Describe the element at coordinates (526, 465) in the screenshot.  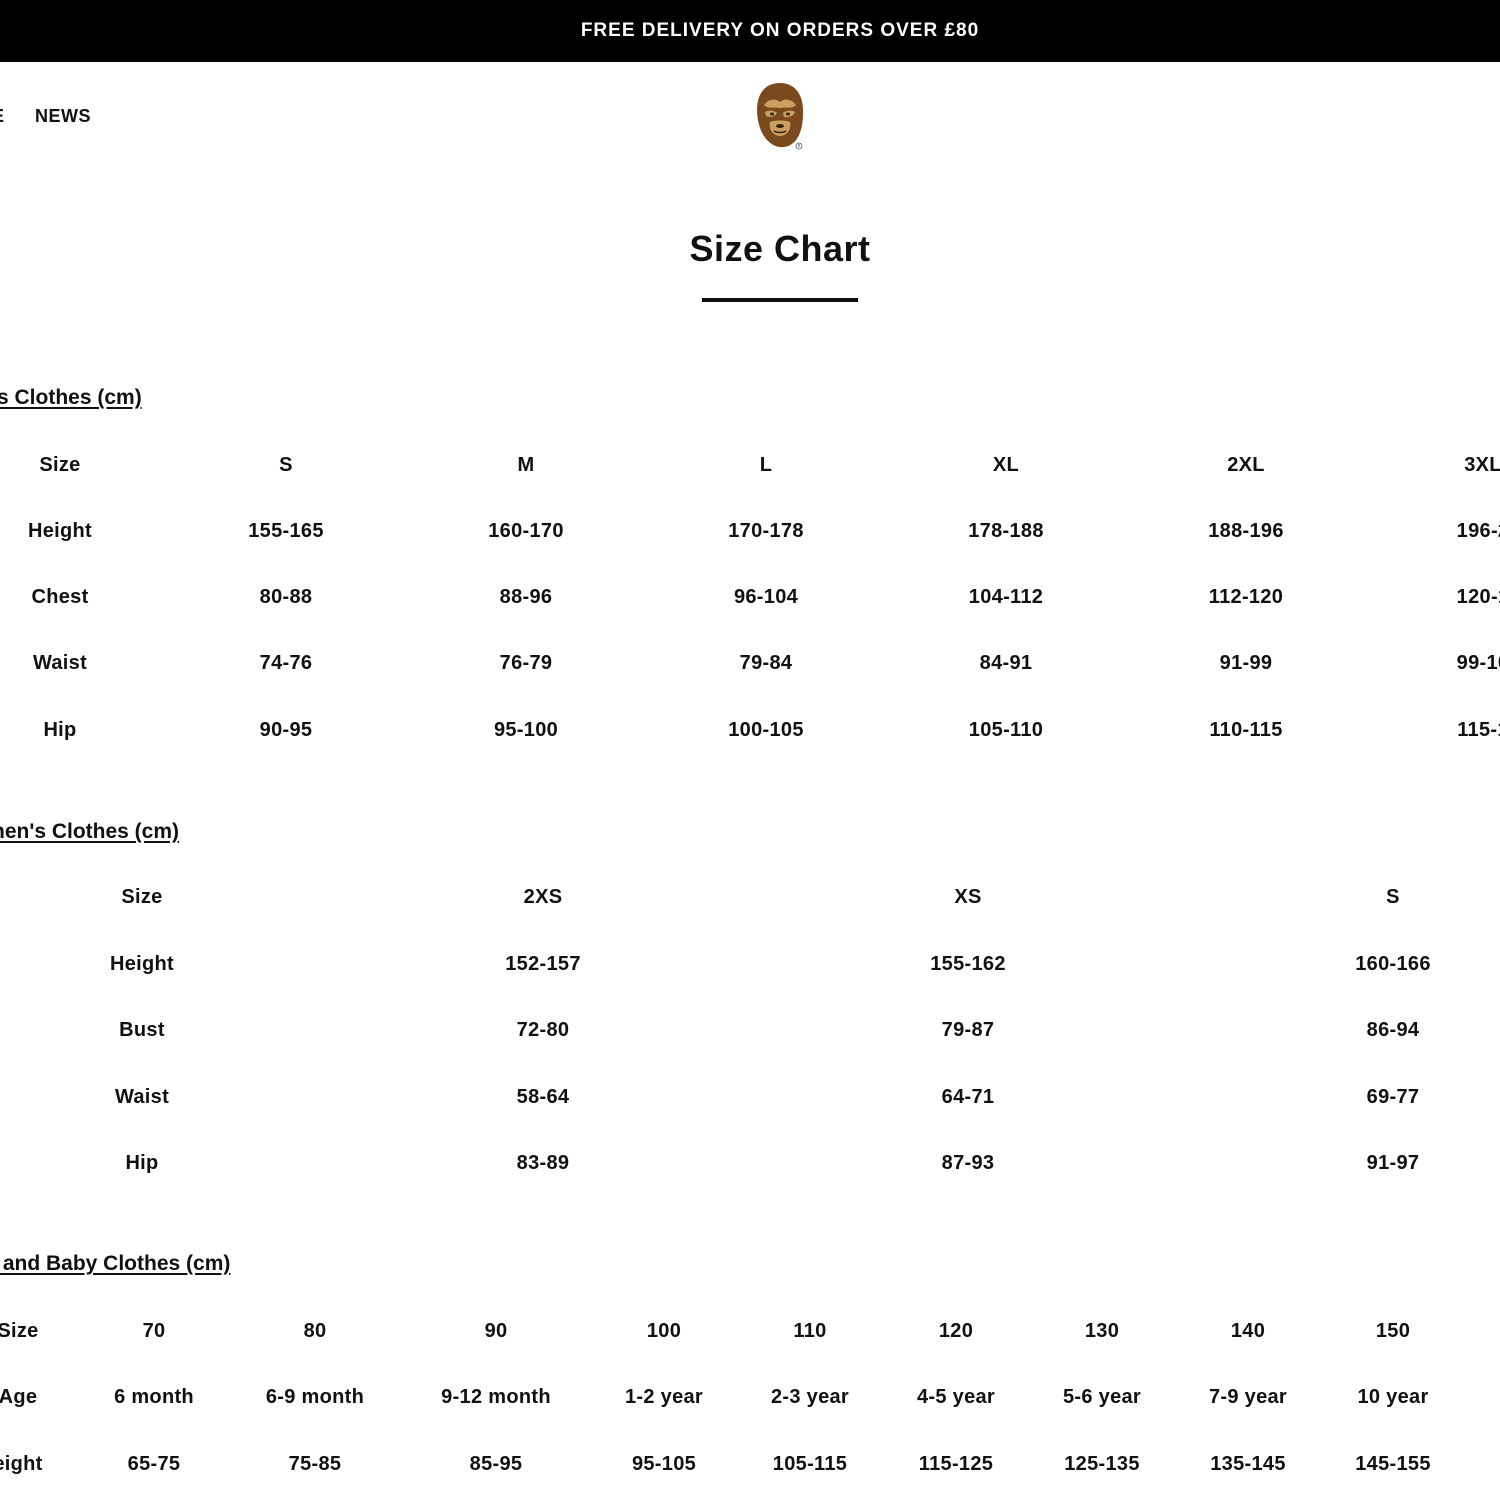
I see `size-header-cell: M` at that location.